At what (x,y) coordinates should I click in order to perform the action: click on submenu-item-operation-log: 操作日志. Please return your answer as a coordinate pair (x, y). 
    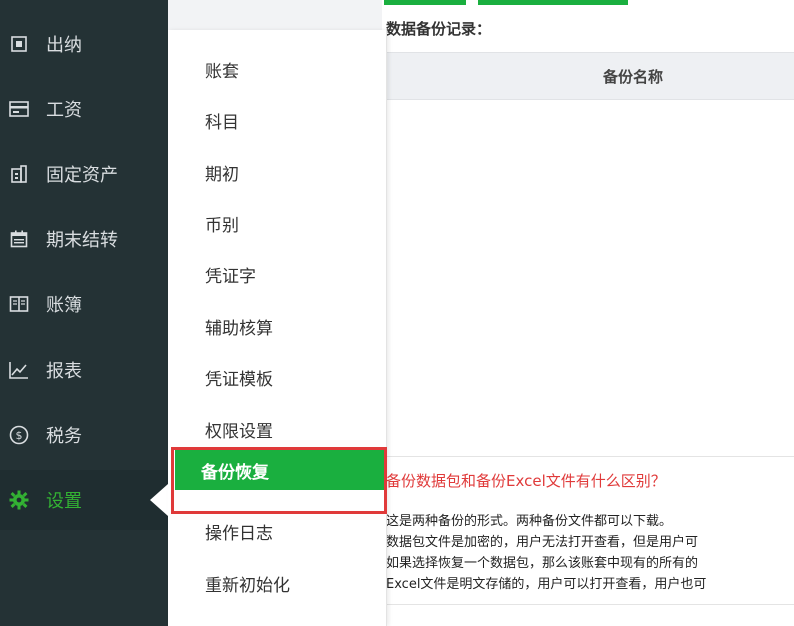
    Looking at the image, I should click on (277, 531).